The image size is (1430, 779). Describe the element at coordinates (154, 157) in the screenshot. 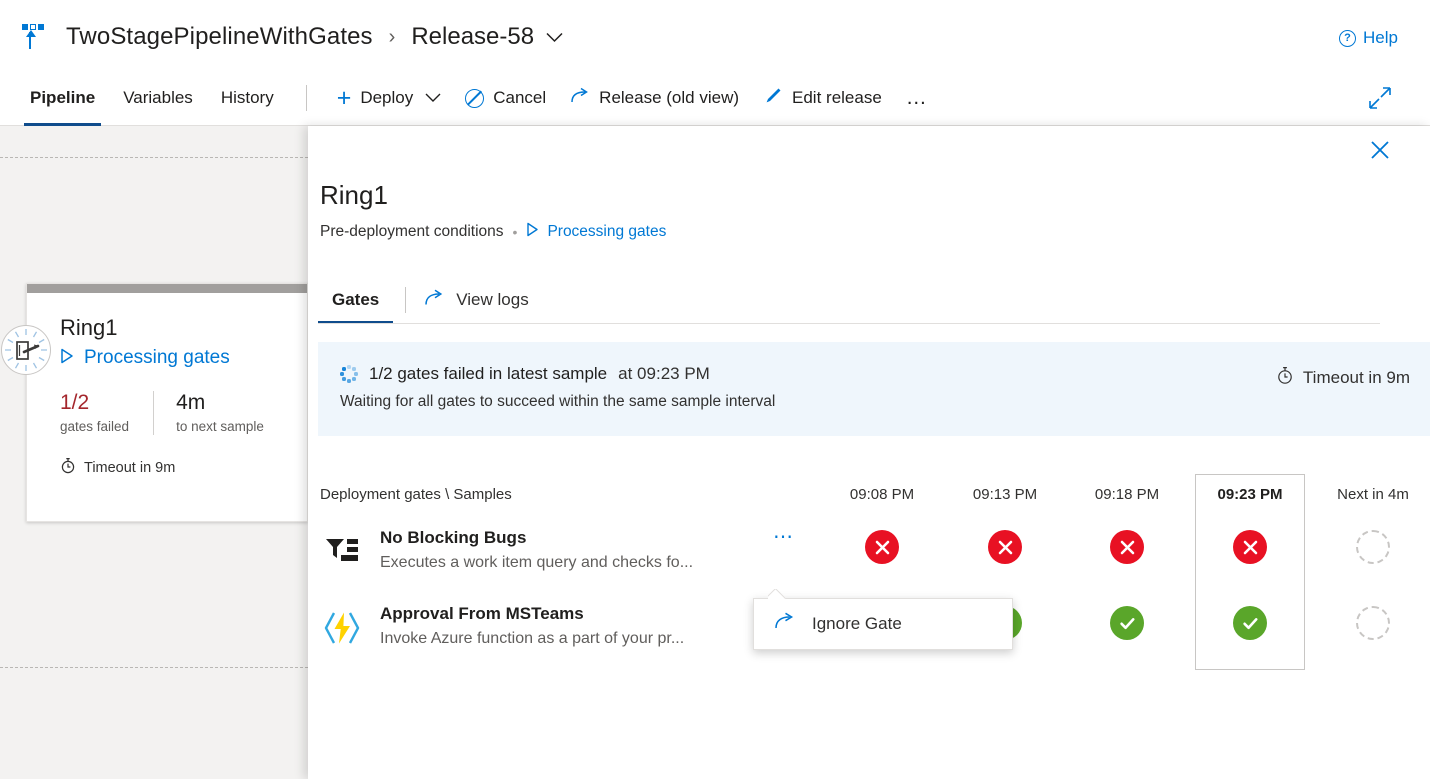

I see `canvas-divider-top` at that location.